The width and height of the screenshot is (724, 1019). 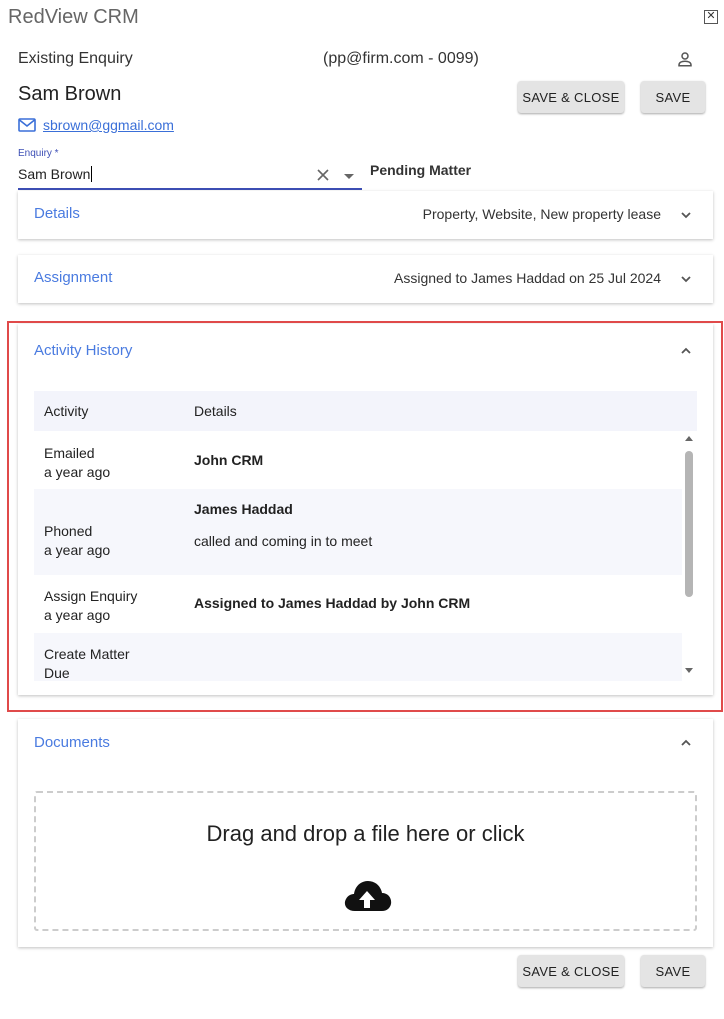 I want to click on dropzone-text: Drag and drop a file here or click, so click(x=365, y=833).